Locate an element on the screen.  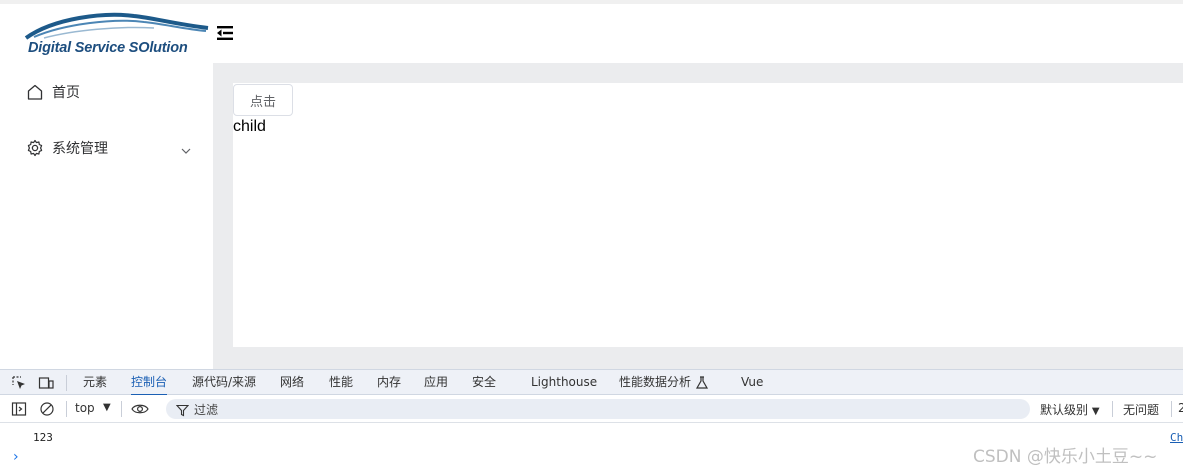
tab-application: 应用 is located at coordinates (436, 382).